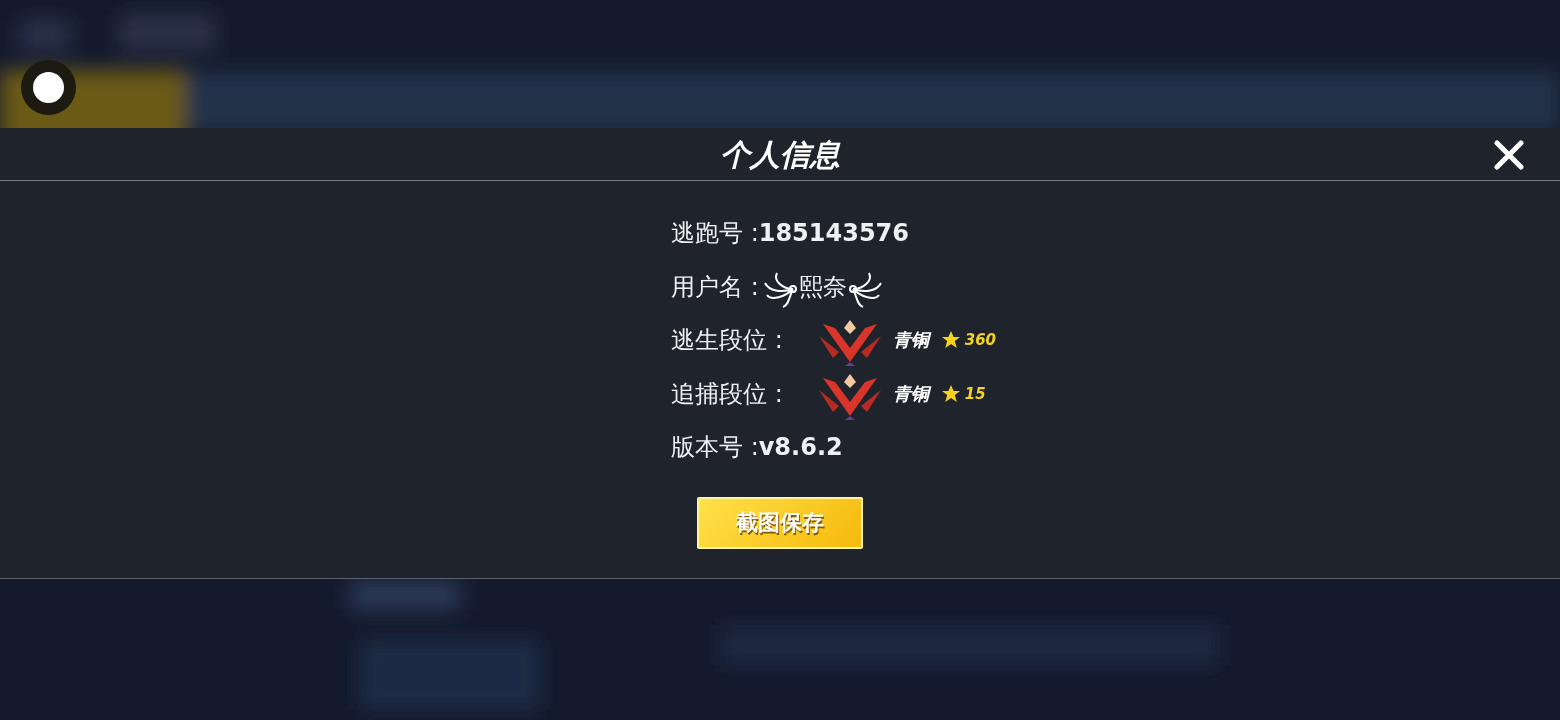  Describe the element at coordinates (975, 394) in the screenshot. I see `star-count: 15` at that location.